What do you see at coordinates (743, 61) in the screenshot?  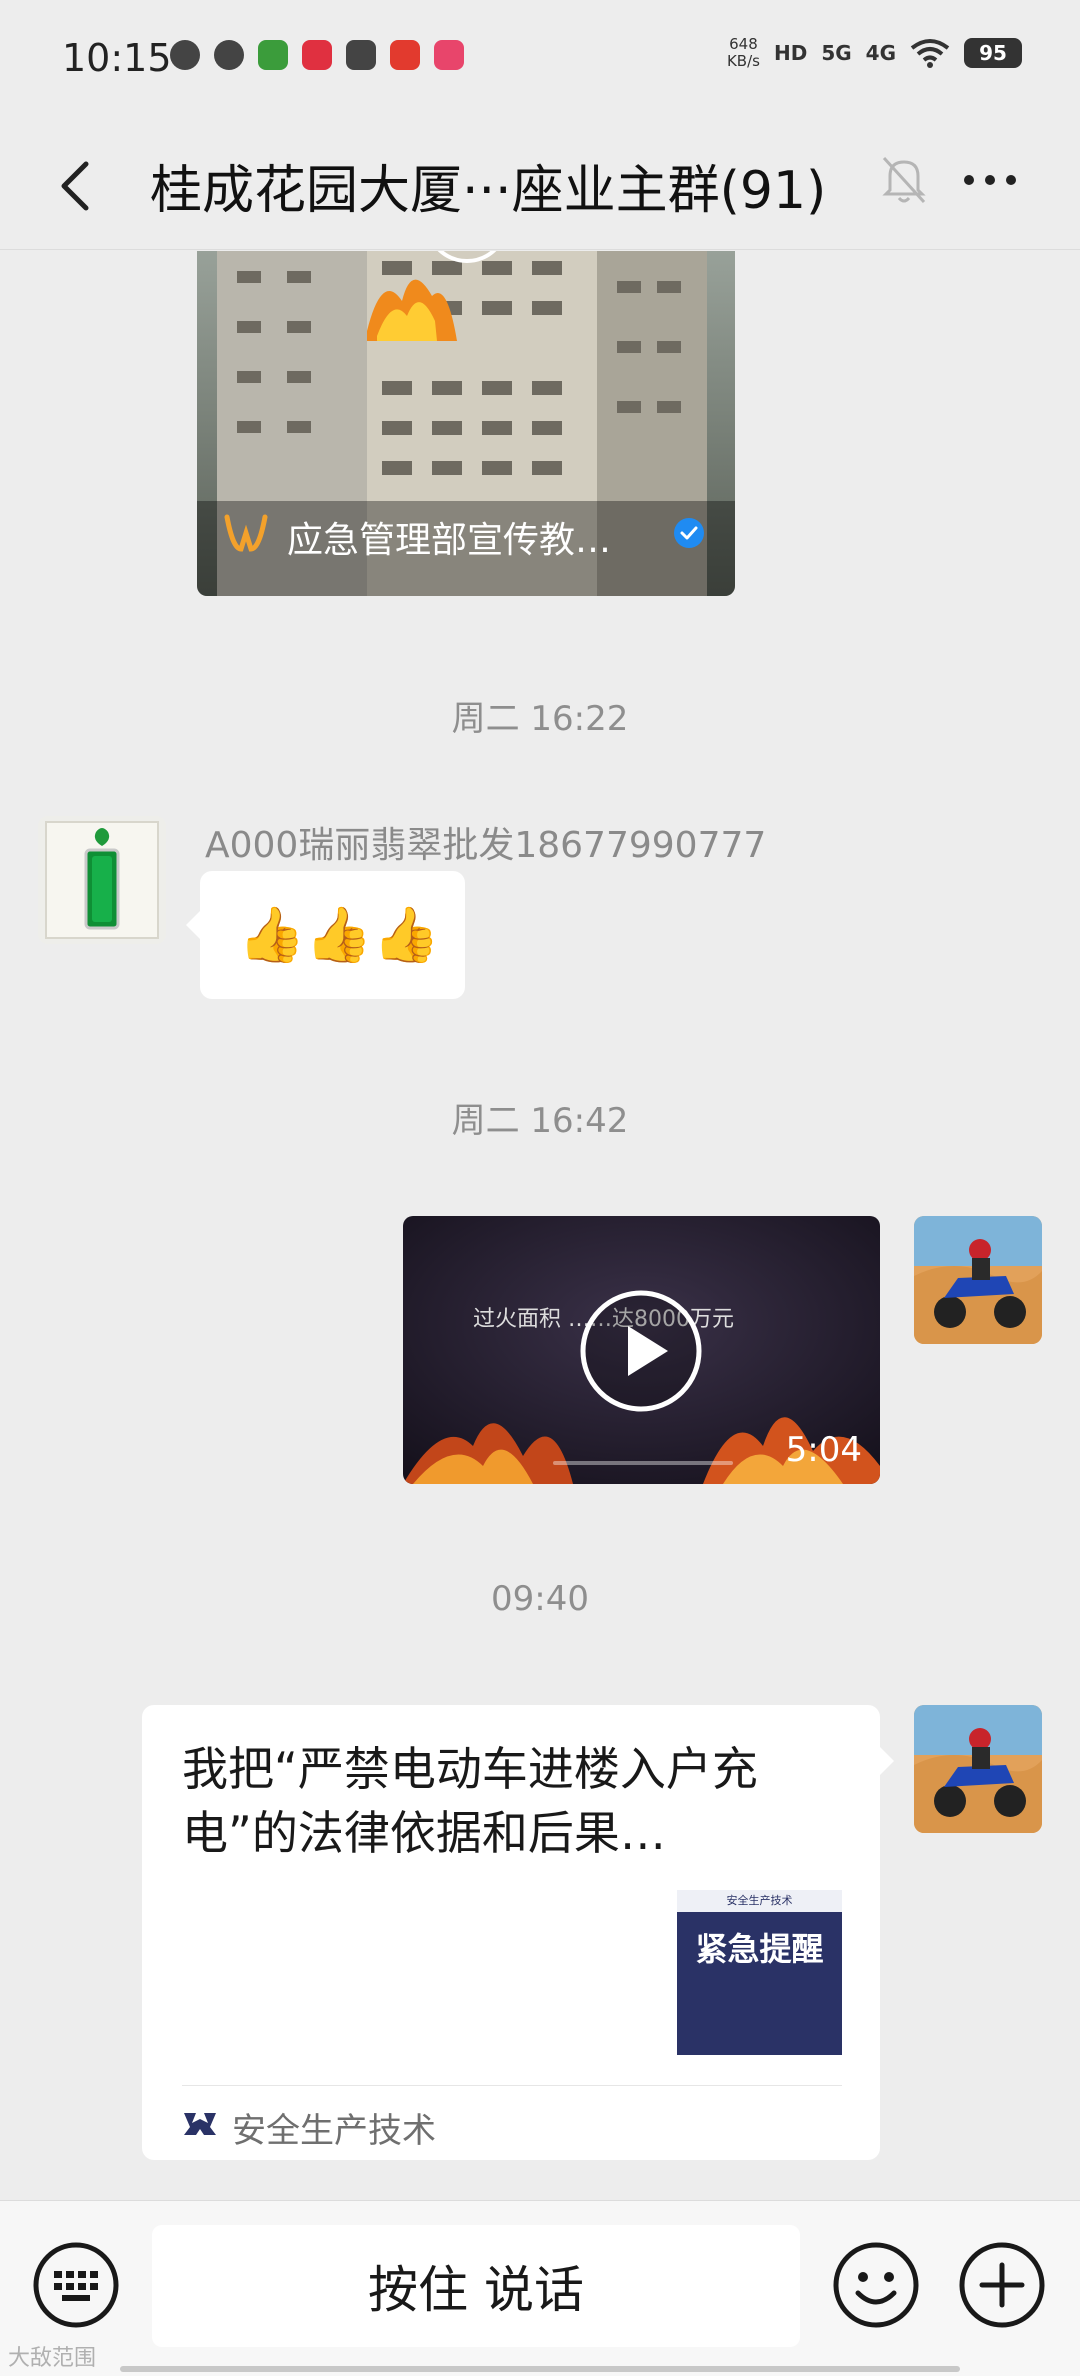 I see `network-speed-unit: KB/s` at bounding box center [743, 61].